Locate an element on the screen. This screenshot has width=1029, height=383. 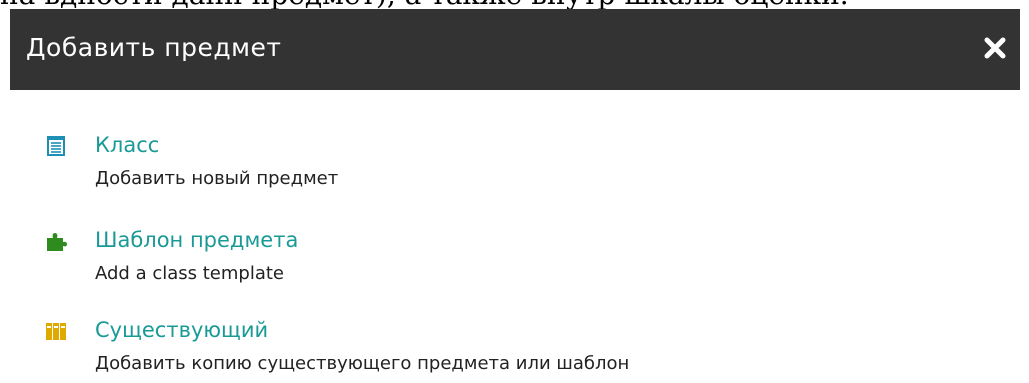
option-template-description: Add a class template is located at coordinates (189, 273).